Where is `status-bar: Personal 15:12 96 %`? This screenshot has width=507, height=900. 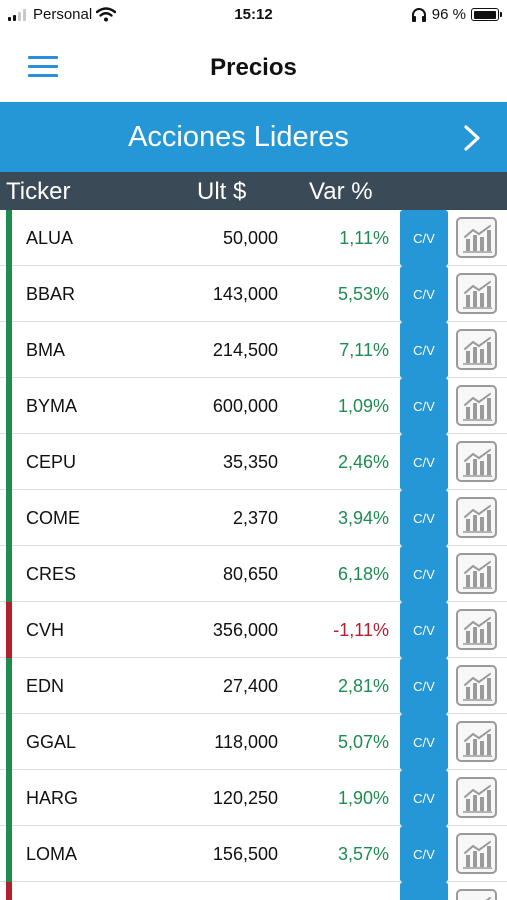
status-bar: Personal 15:12 96 % is located at coordinates (253, 15).